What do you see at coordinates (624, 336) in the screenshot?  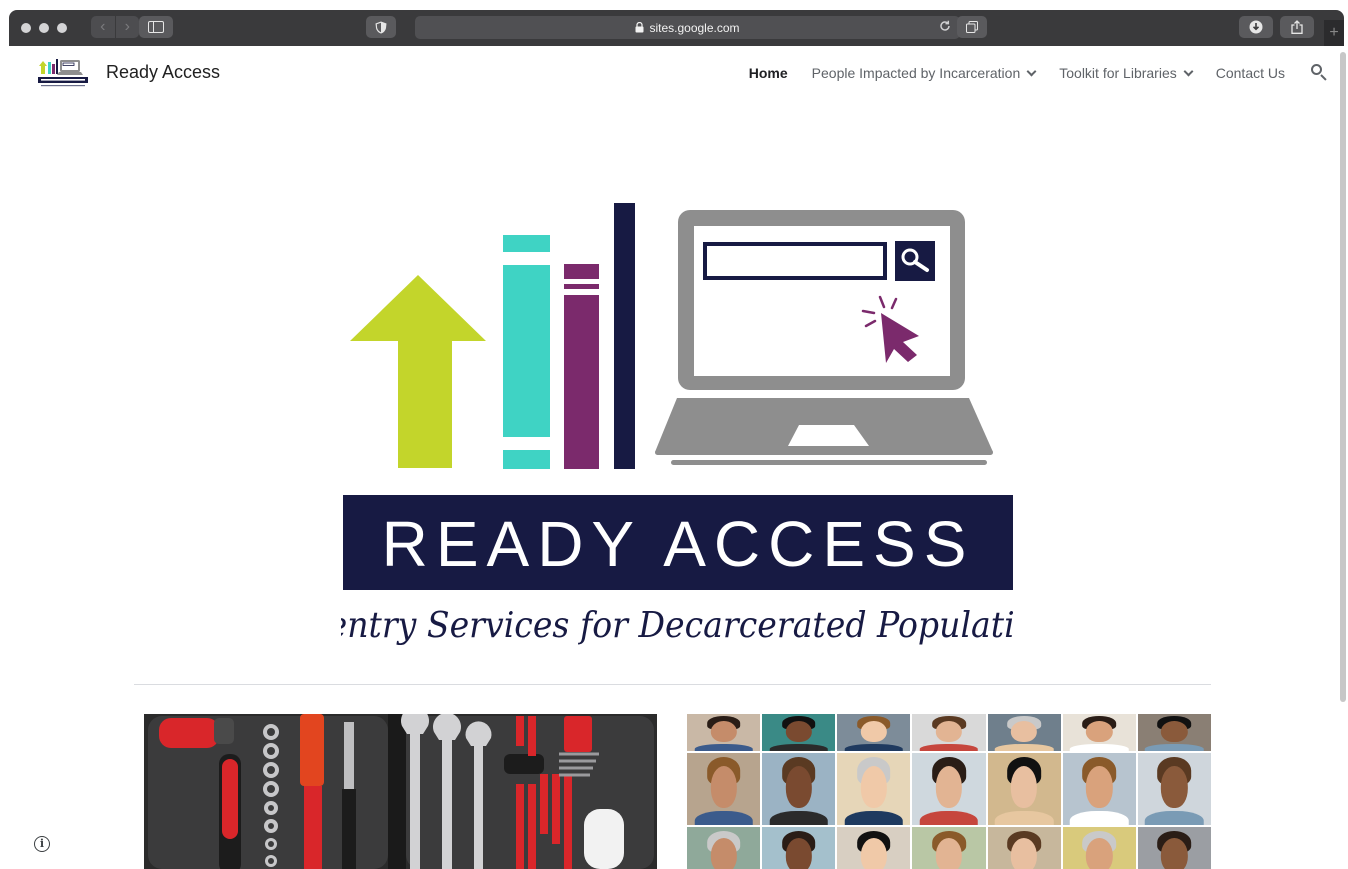 I see `book-navy` at bounding box center [624, 336].